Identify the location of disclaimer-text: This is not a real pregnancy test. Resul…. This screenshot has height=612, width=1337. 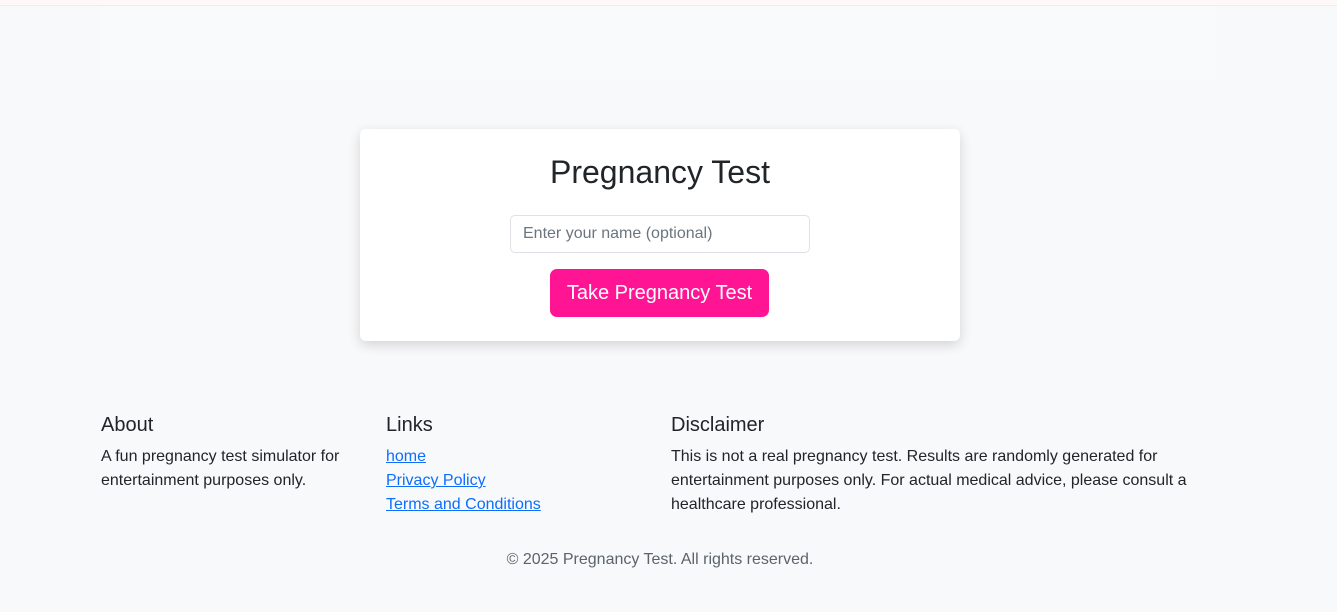
(929, 480).